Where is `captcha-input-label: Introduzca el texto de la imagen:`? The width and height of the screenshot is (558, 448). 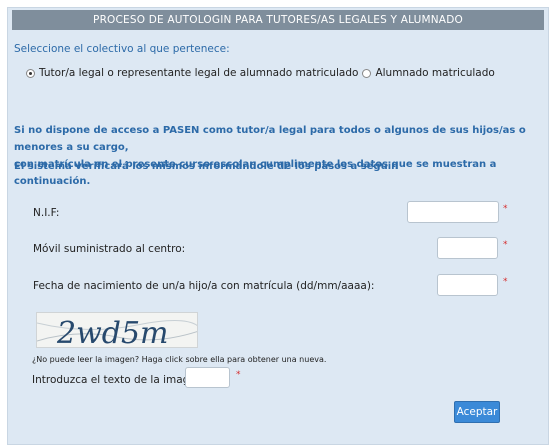 captcha-input-label: Introduzca el texto de la imagen: is located at coordinates (119, 380).